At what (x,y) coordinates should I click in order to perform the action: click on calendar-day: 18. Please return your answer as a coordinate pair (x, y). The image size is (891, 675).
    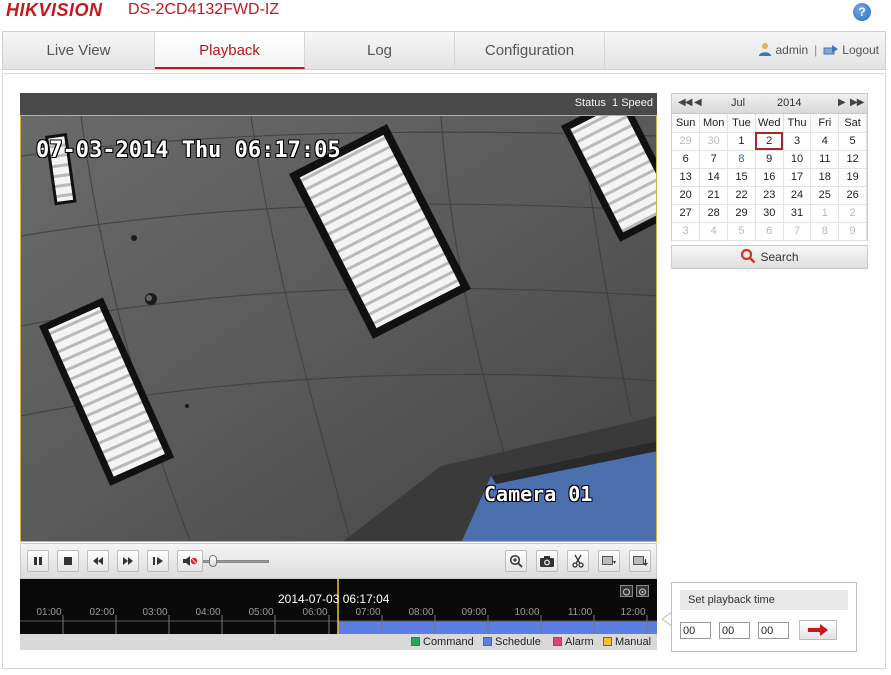
    Looking at the image, I should click on (825, 177).